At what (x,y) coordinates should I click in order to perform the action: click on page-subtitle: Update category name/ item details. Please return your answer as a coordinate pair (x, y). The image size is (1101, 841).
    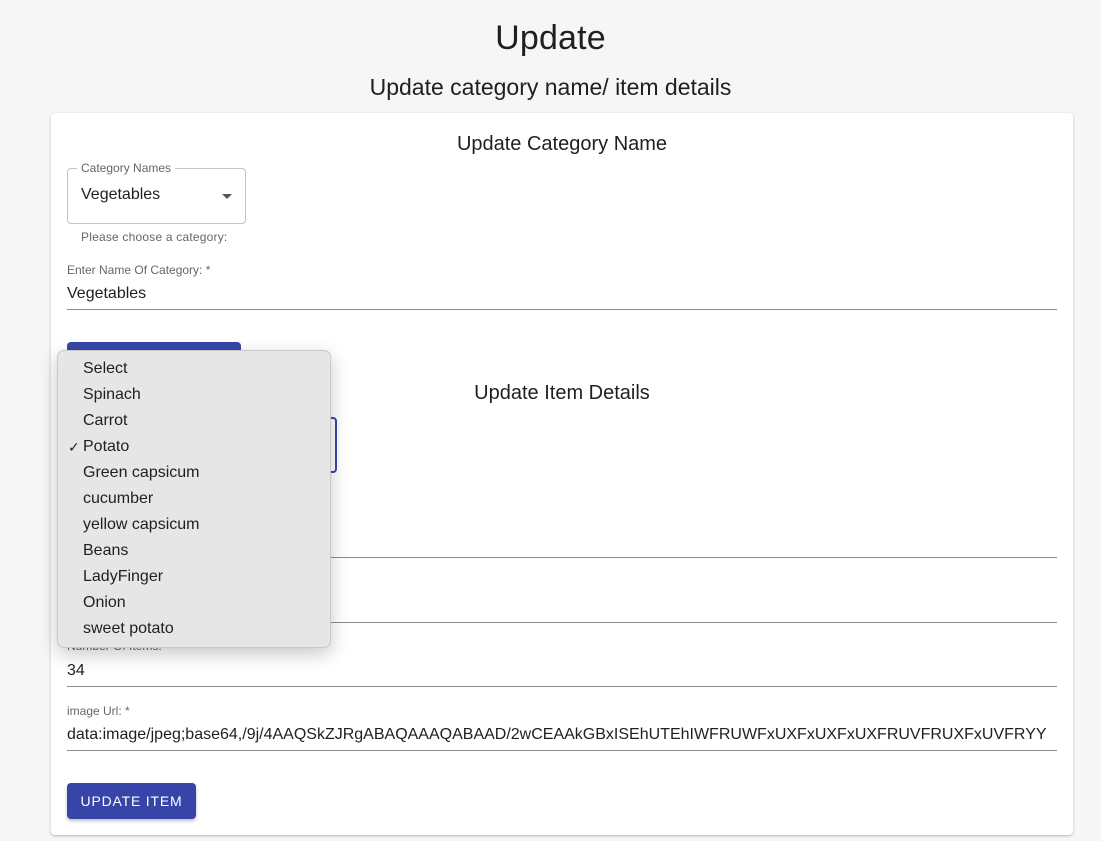
    Looking at the image, I should click on (550, 87).